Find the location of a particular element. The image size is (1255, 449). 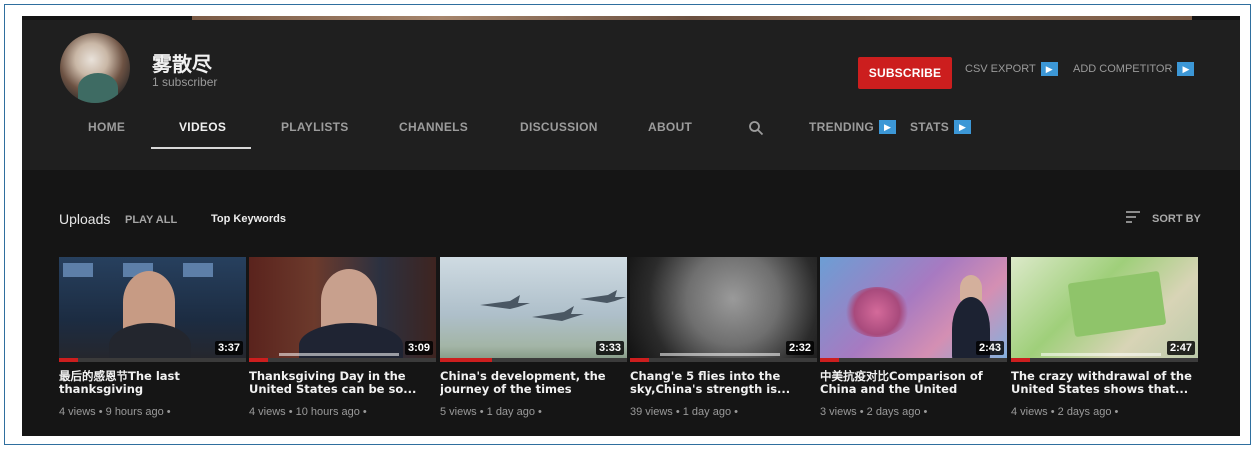

video-thumbnail: 2:47 is located at coordinates (1104, 309).